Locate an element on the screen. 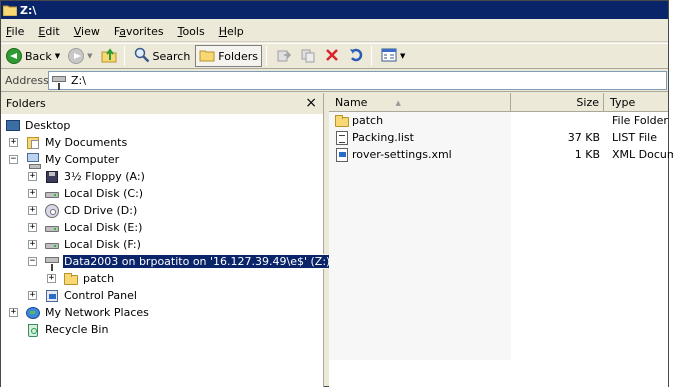 Image resolution: width=673 pixels, height=390 pixels. tree-item-my-documents: + My Documents is located at coordinates (68, 142).